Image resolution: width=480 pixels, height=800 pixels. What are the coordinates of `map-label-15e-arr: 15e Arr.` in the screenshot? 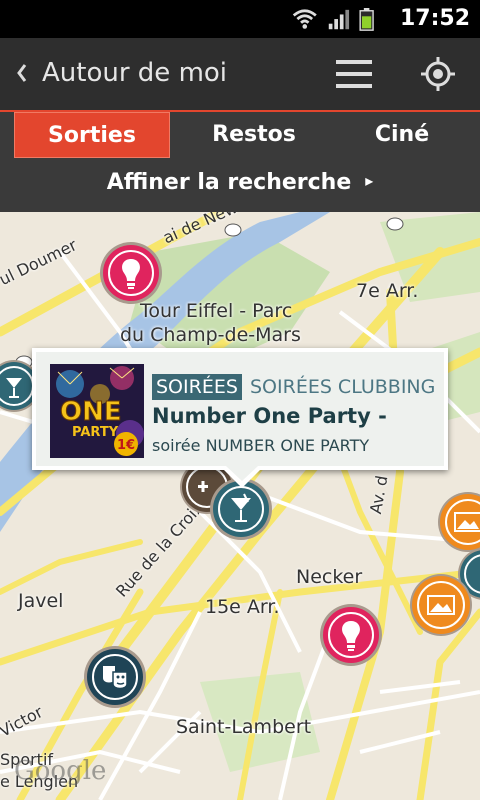 It's located at (242, 607).